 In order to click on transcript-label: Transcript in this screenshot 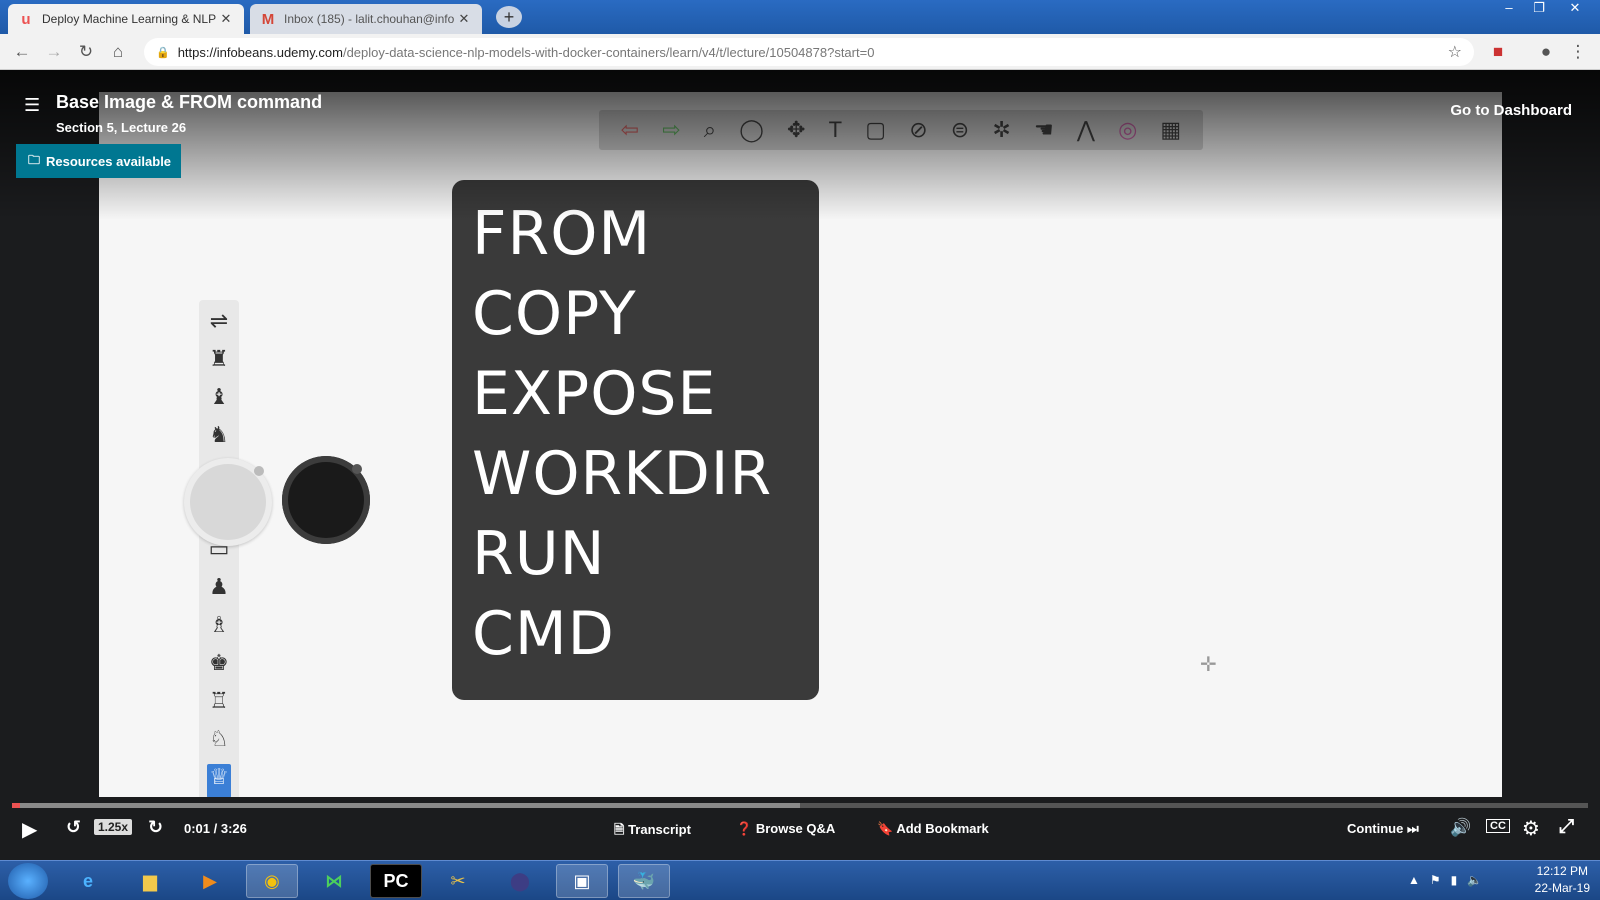, I will do `click(659, 829)`.